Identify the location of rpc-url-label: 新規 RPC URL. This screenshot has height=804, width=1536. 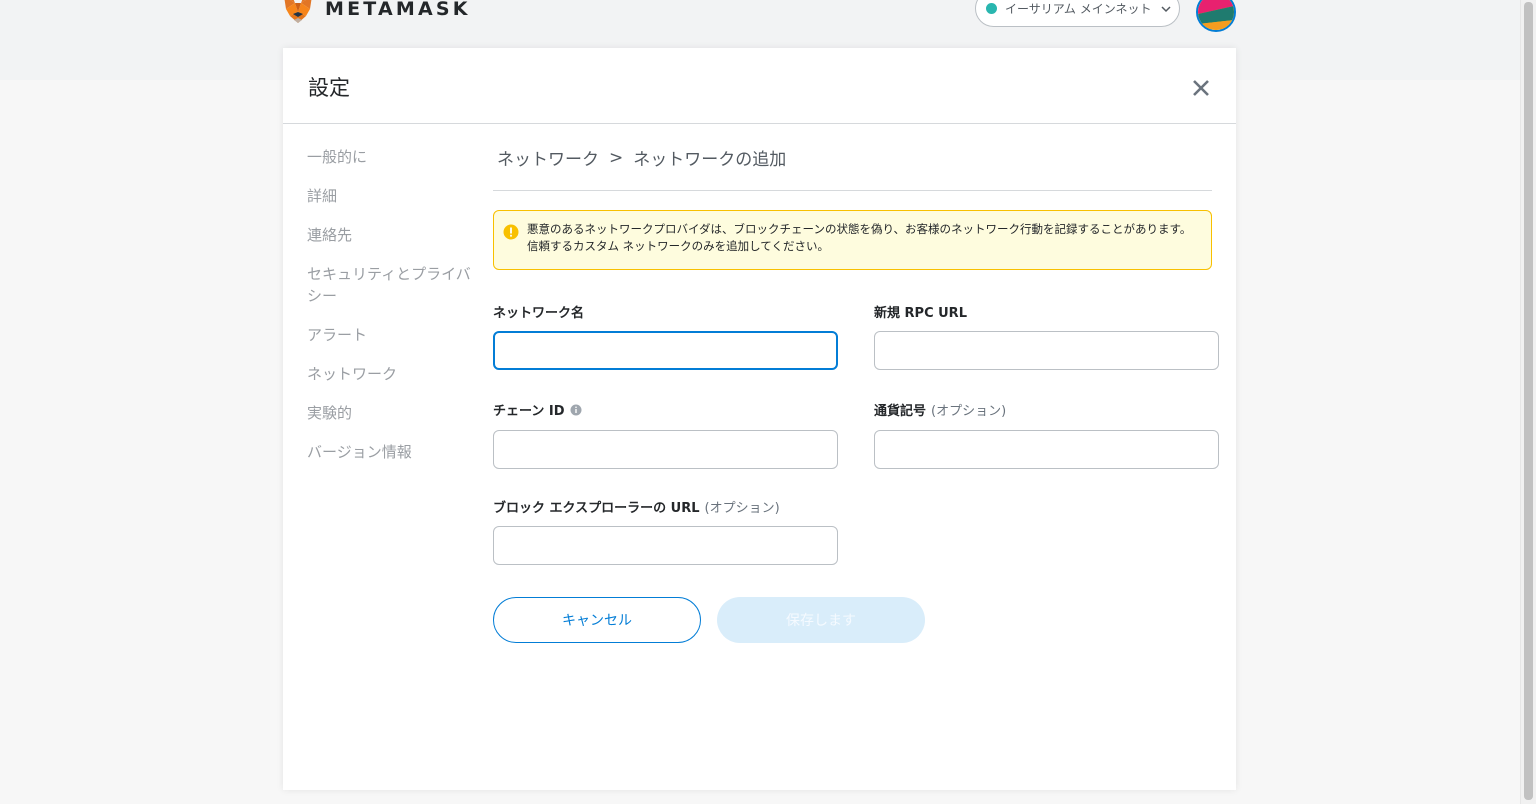
(920, 311).